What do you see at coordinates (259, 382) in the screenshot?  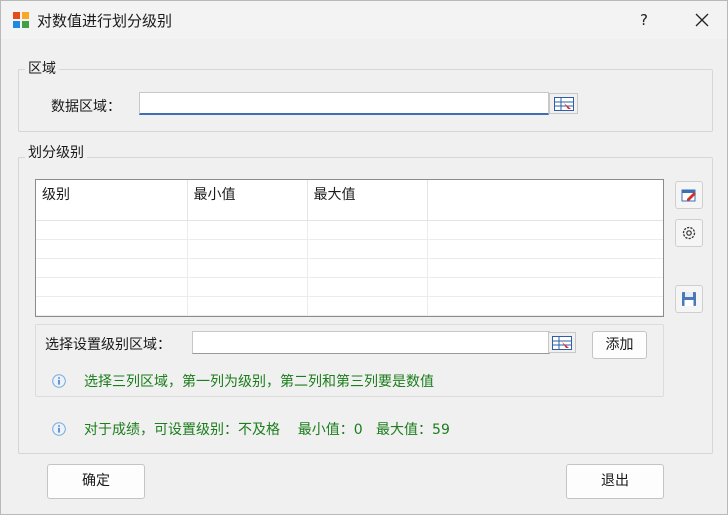 I see `select-range-hint: 选择三列区域，第一列为级别，第二列和第三列要是数值` at bounding box center [259, 382].